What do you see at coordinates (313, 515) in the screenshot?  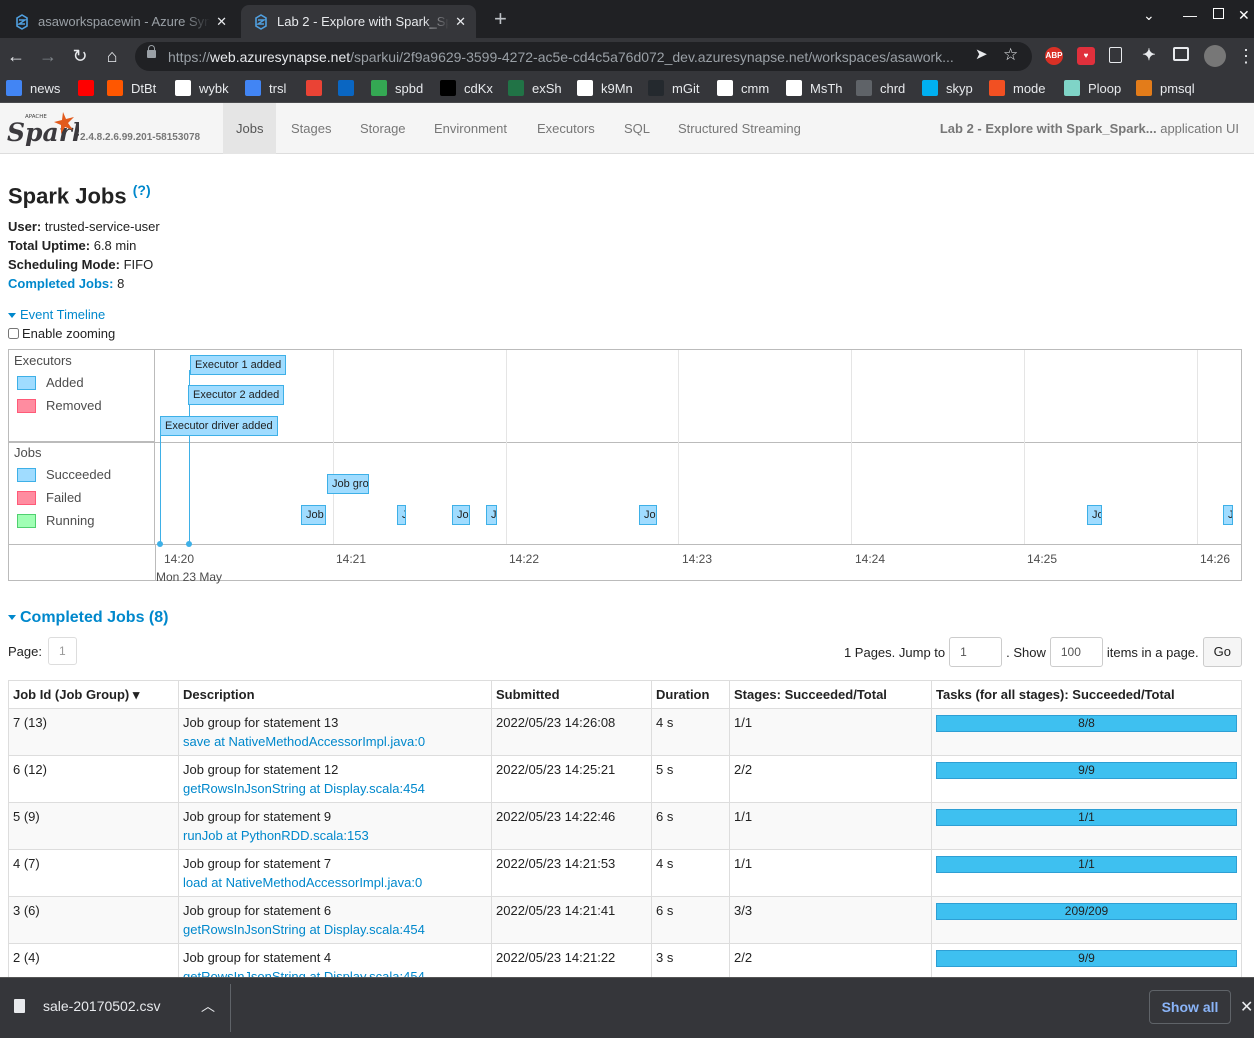 I see `timeline-job: Job` at bounding box center [313, 515].